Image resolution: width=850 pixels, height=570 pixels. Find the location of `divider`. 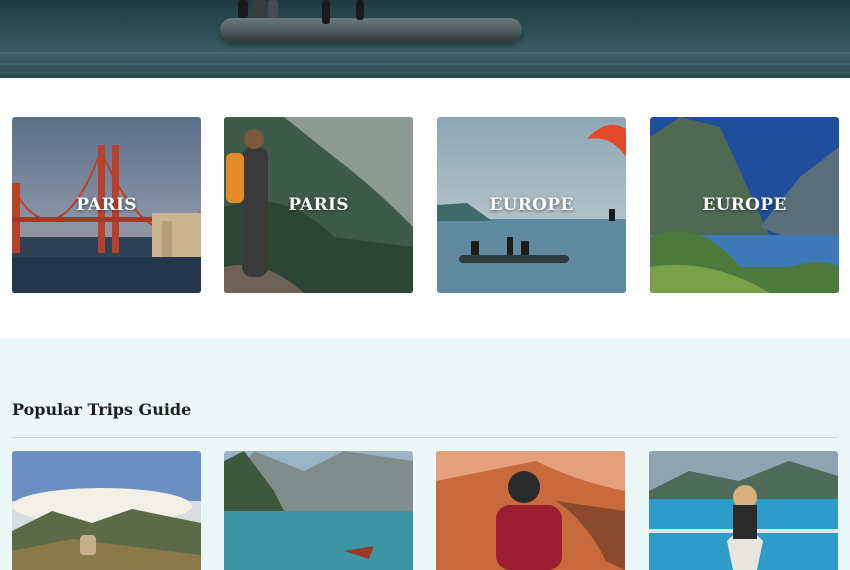

divider is located at coordinates (425, 437).